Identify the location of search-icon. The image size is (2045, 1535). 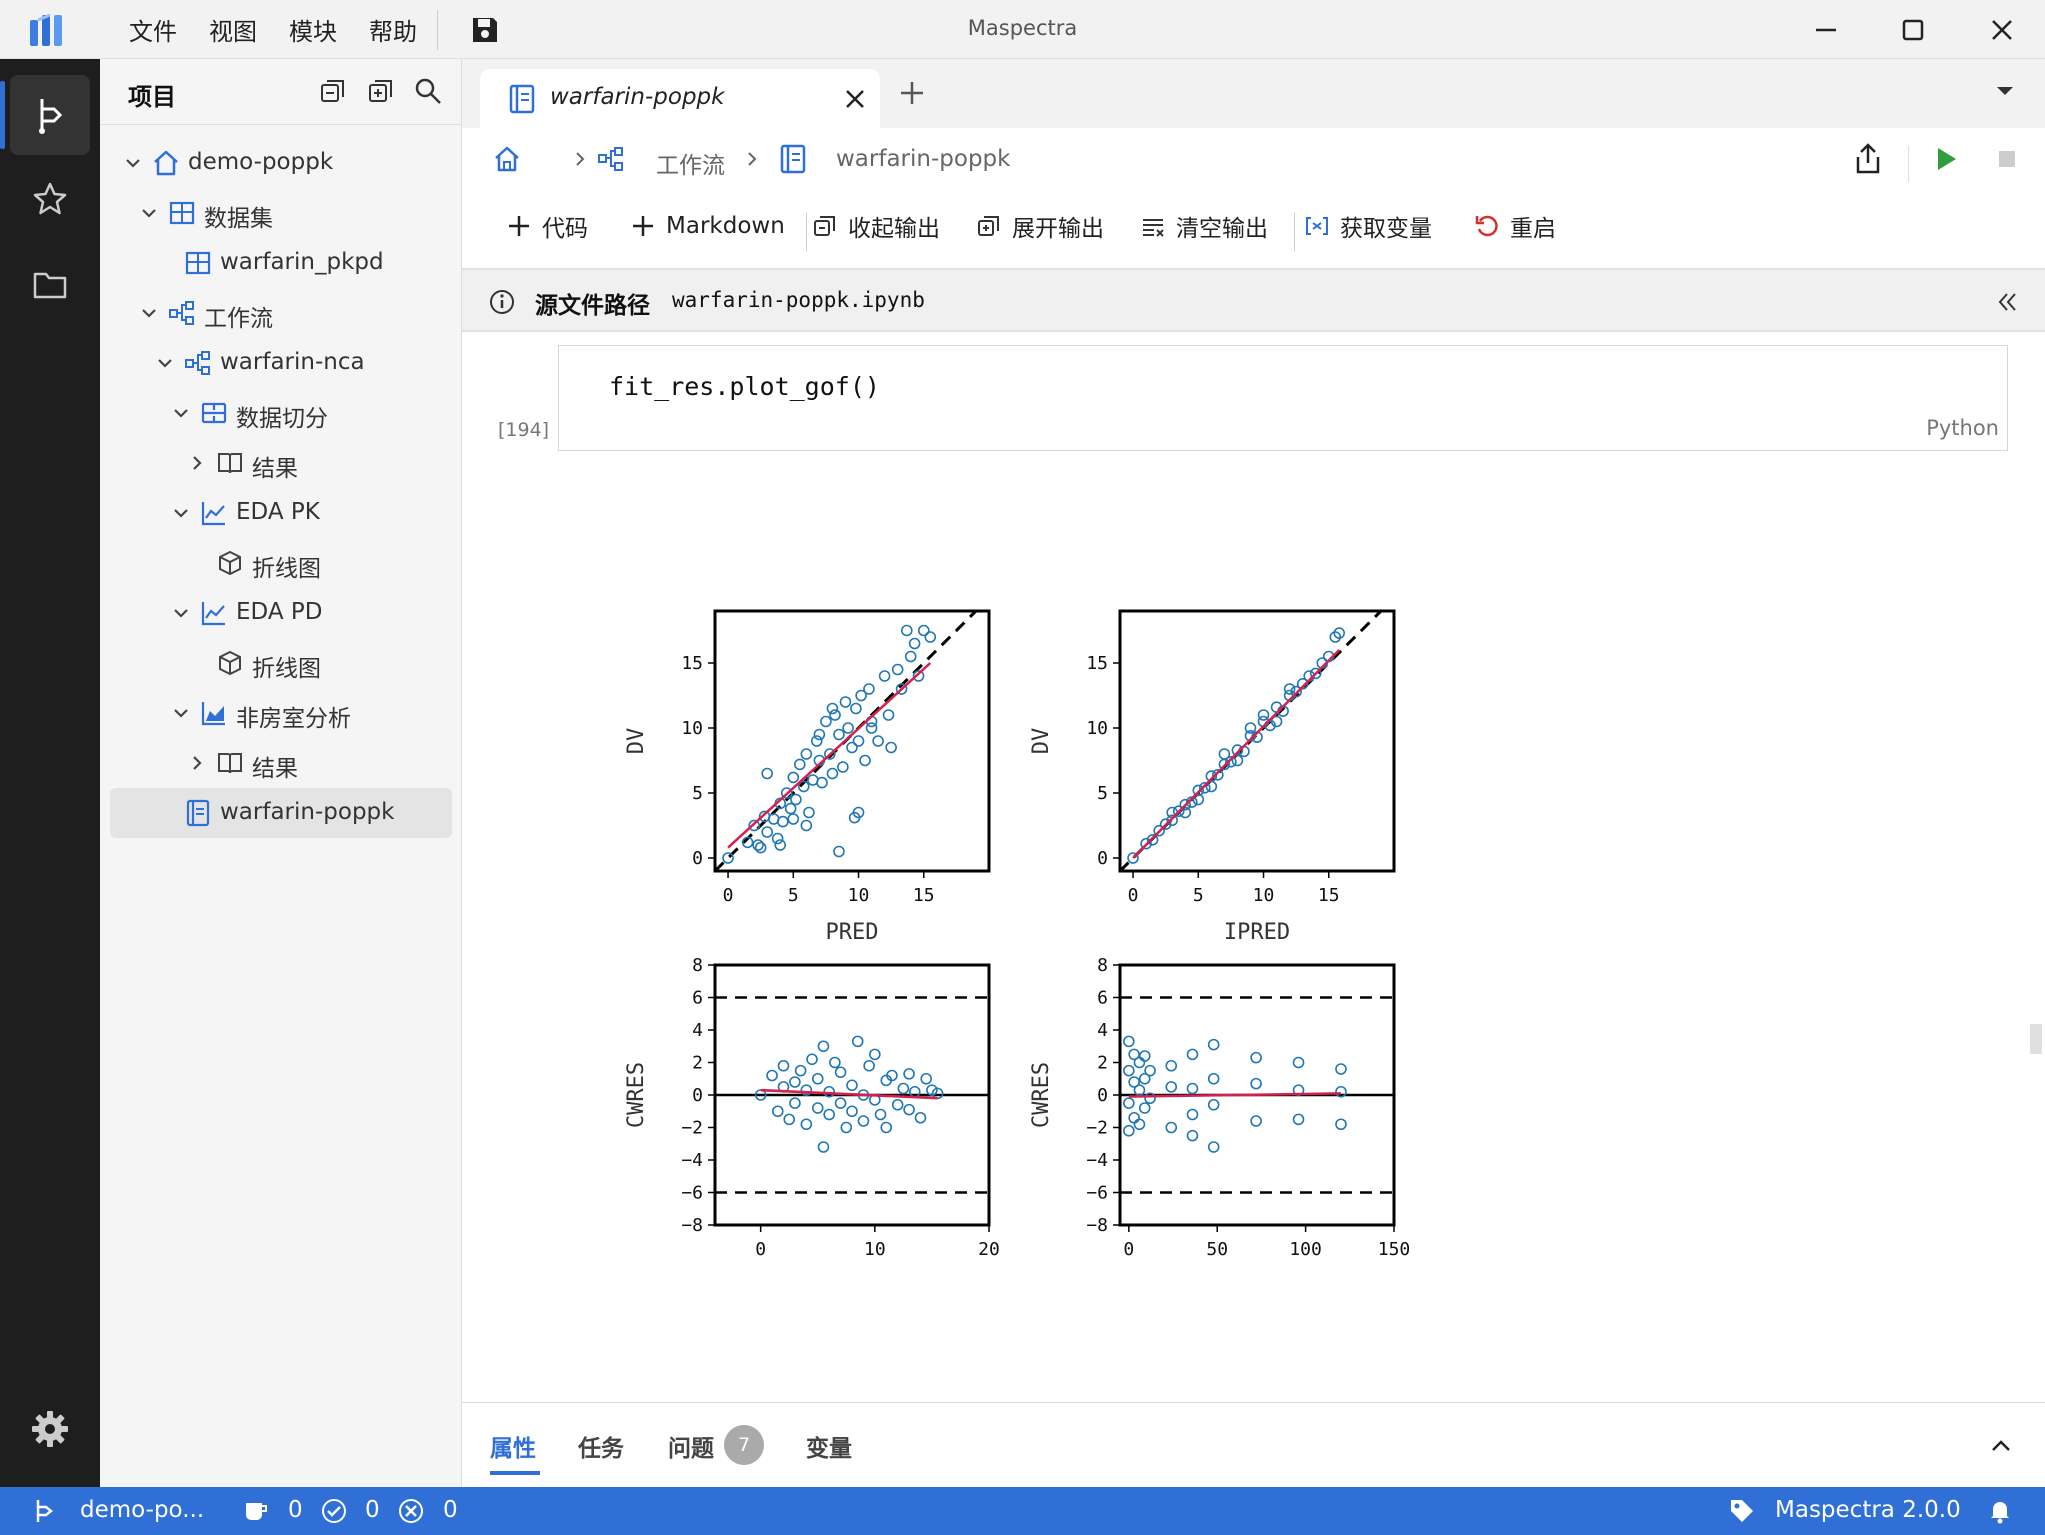
(428, 91).